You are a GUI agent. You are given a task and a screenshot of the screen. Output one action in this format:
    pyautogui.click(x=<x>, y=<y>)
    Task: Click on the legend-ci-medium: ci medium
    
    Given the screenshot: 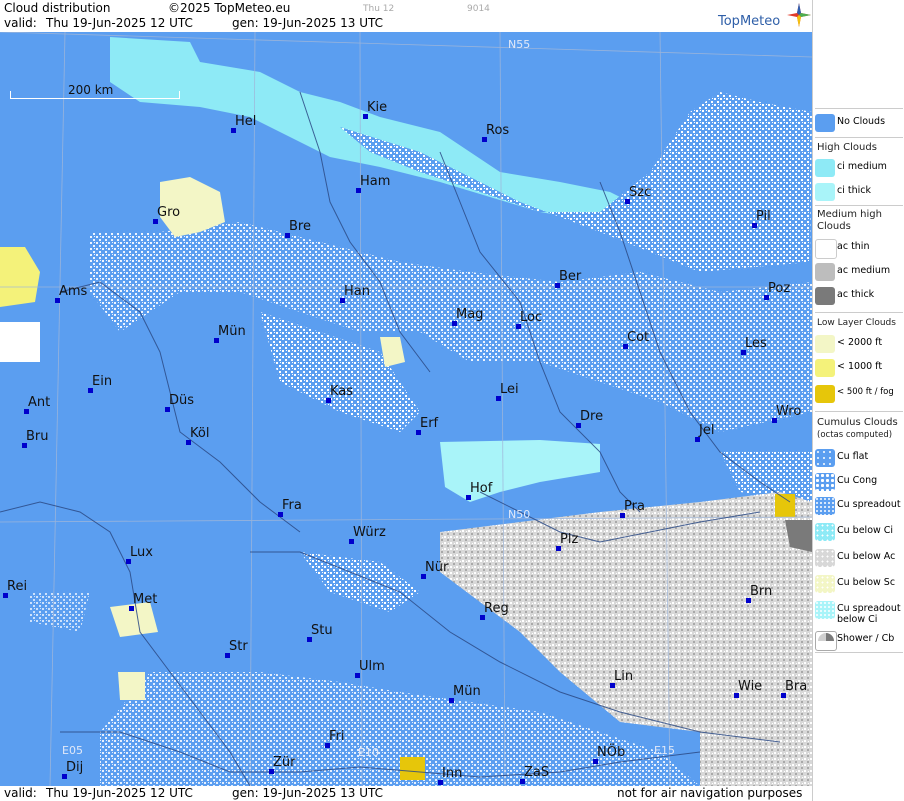 What is the action you would take?
    pyautogui.click(x=858, y=168)
    